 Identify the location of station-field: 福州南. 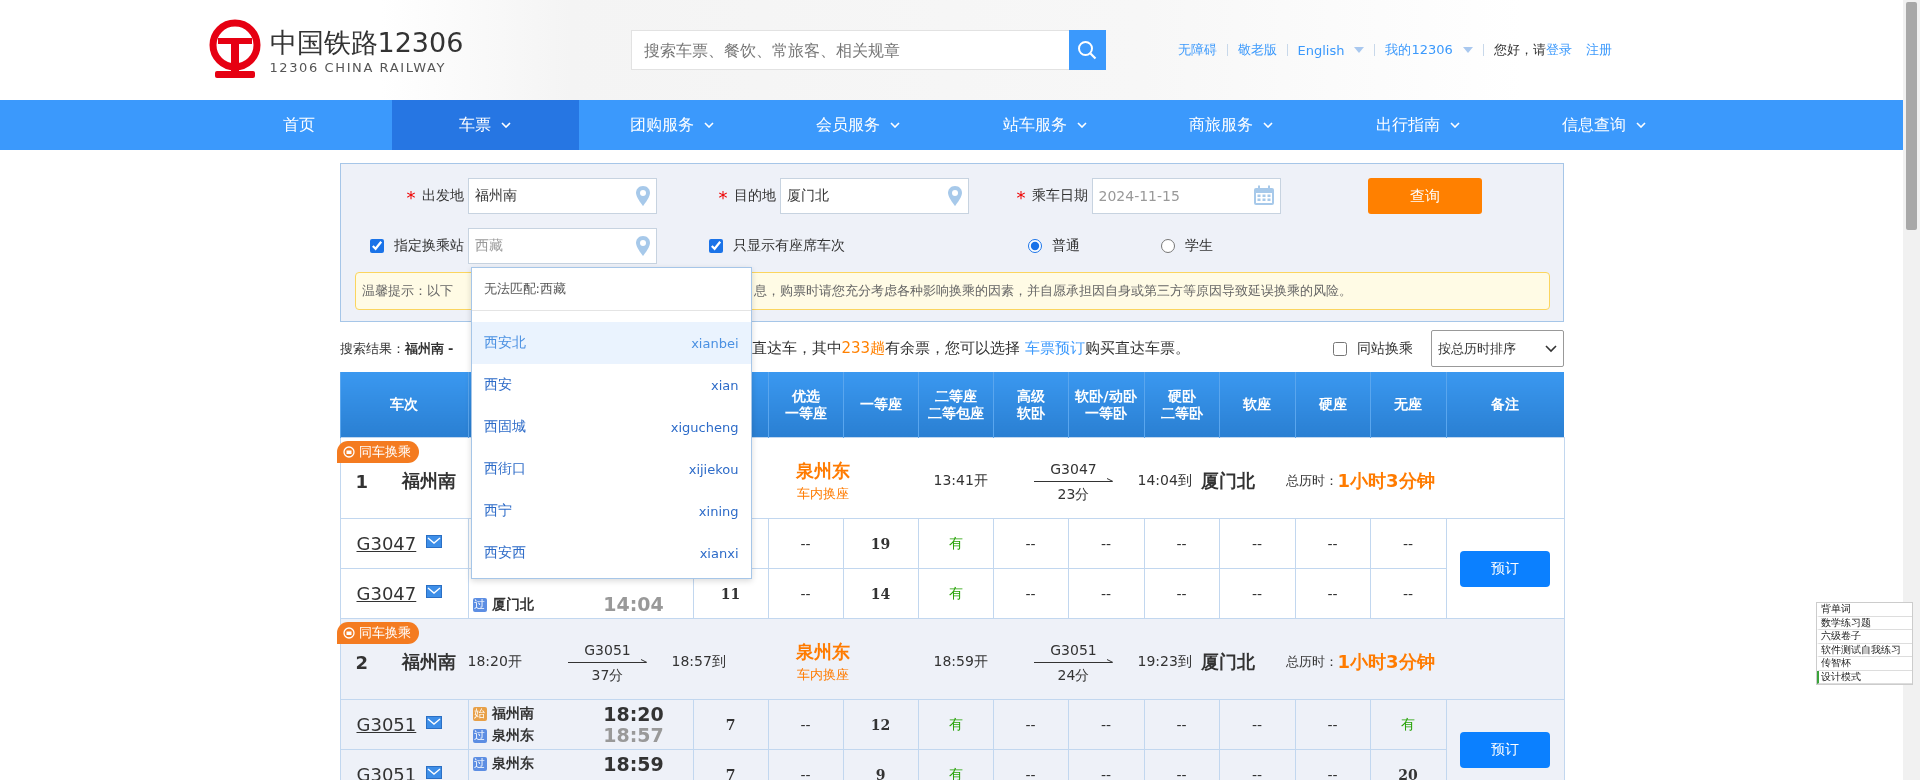
(562, 196).